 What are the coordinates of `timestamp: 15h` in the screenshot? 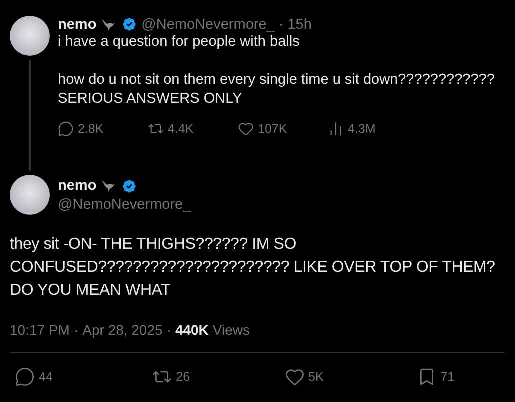 It's located at (300, 24).